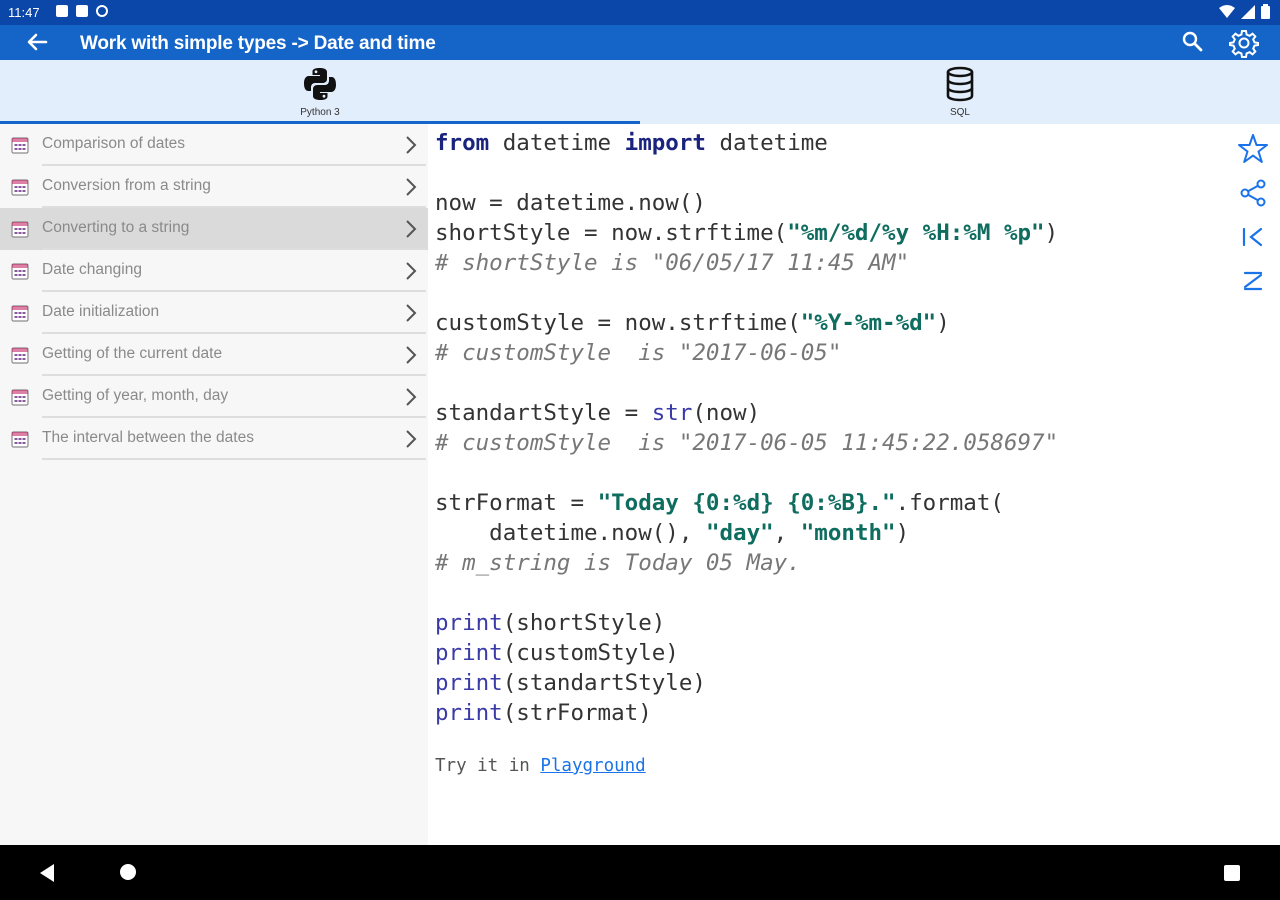 This screenshot has height=900, width=1280. I want to click on status-left-icons, so click(82, 11).